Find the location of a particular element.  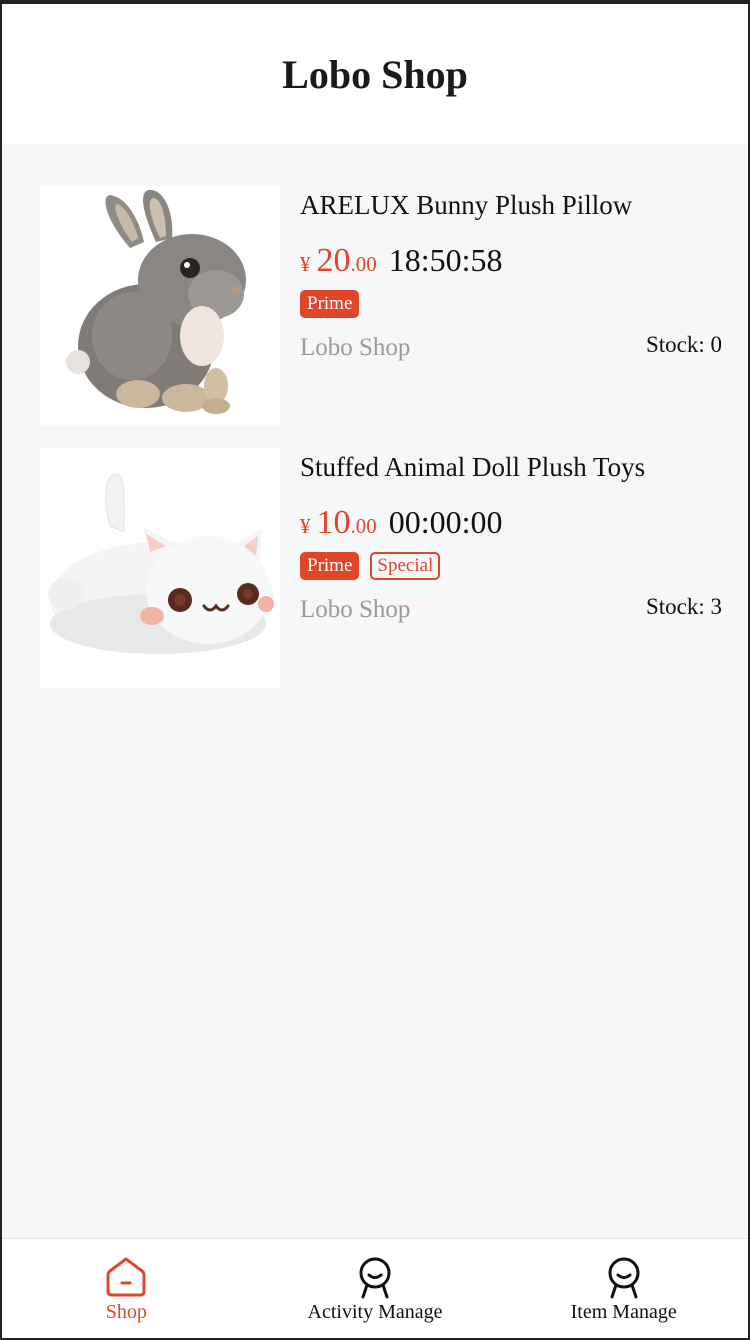

price-integer: 10 is located at coordinates (333, 522).